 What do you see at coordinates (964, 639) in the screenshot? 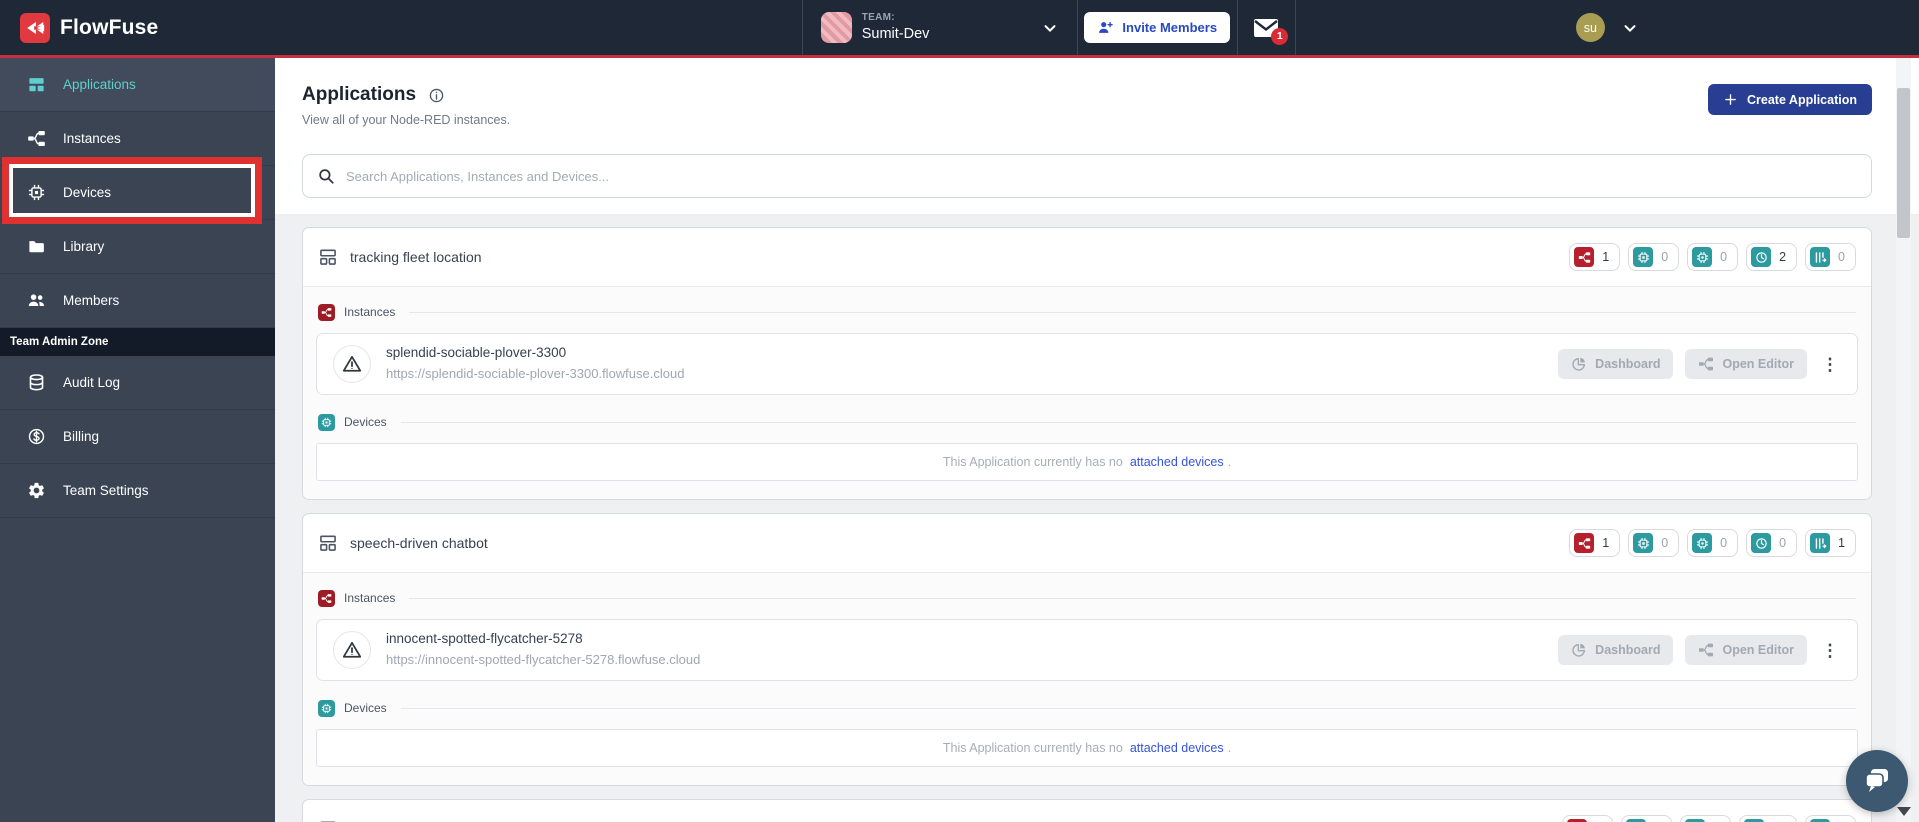
I see `instance-name: innocent-spotted-flycatcher-5278` at bounding box center [964, 639].